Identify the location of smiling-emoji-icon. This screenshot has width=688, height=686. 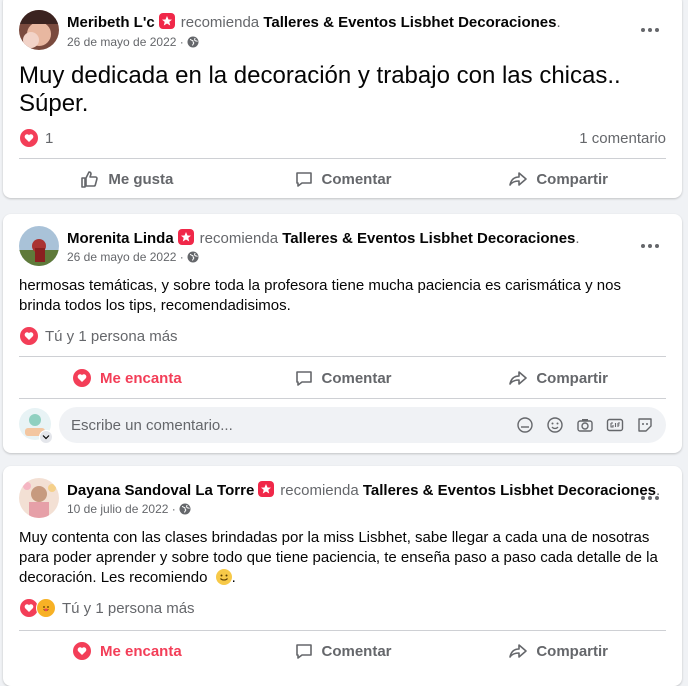
(223, 577).